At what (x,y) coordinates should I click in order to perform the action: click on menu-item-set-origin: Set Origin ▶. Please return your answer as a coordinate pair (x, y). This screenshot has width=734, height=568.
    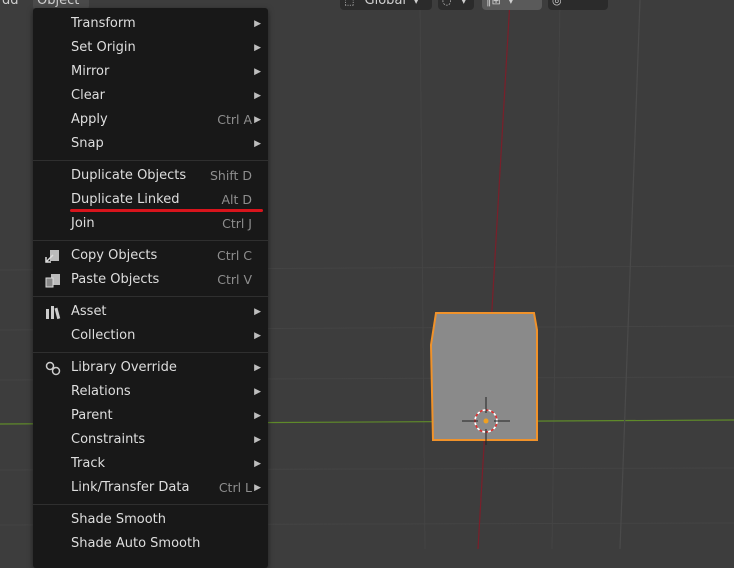
    Looking at the image, I should click on (150, 48).